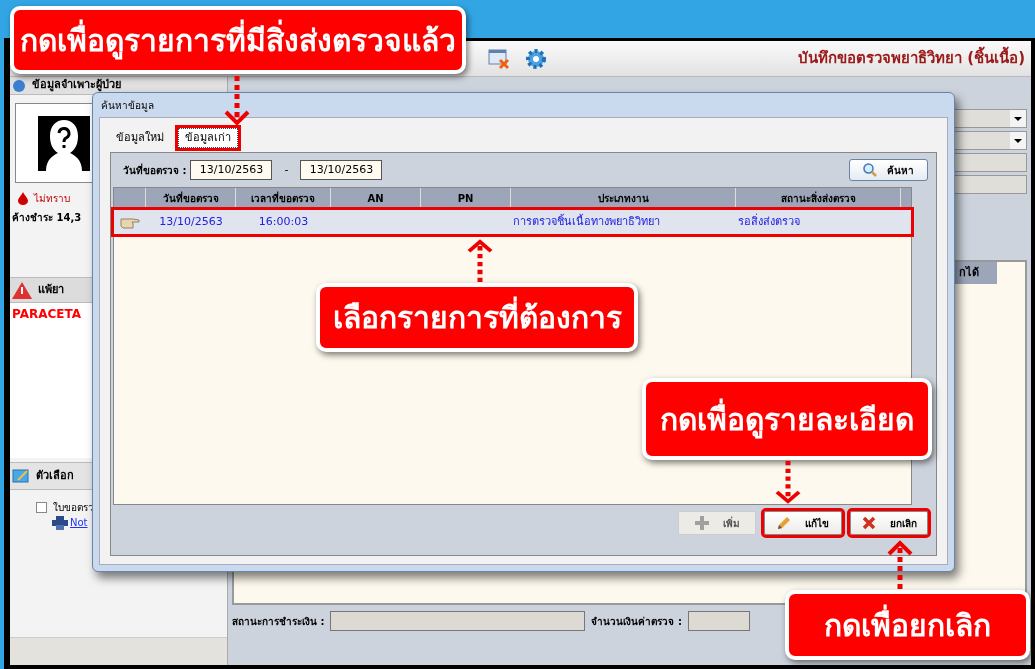  Describe the element at coordinates (911, 58) in the screenshot. I see `app-title: บันทึกขอตรวจพยาธิวิทยา (ชิ้นเนื้อ)` at that location.